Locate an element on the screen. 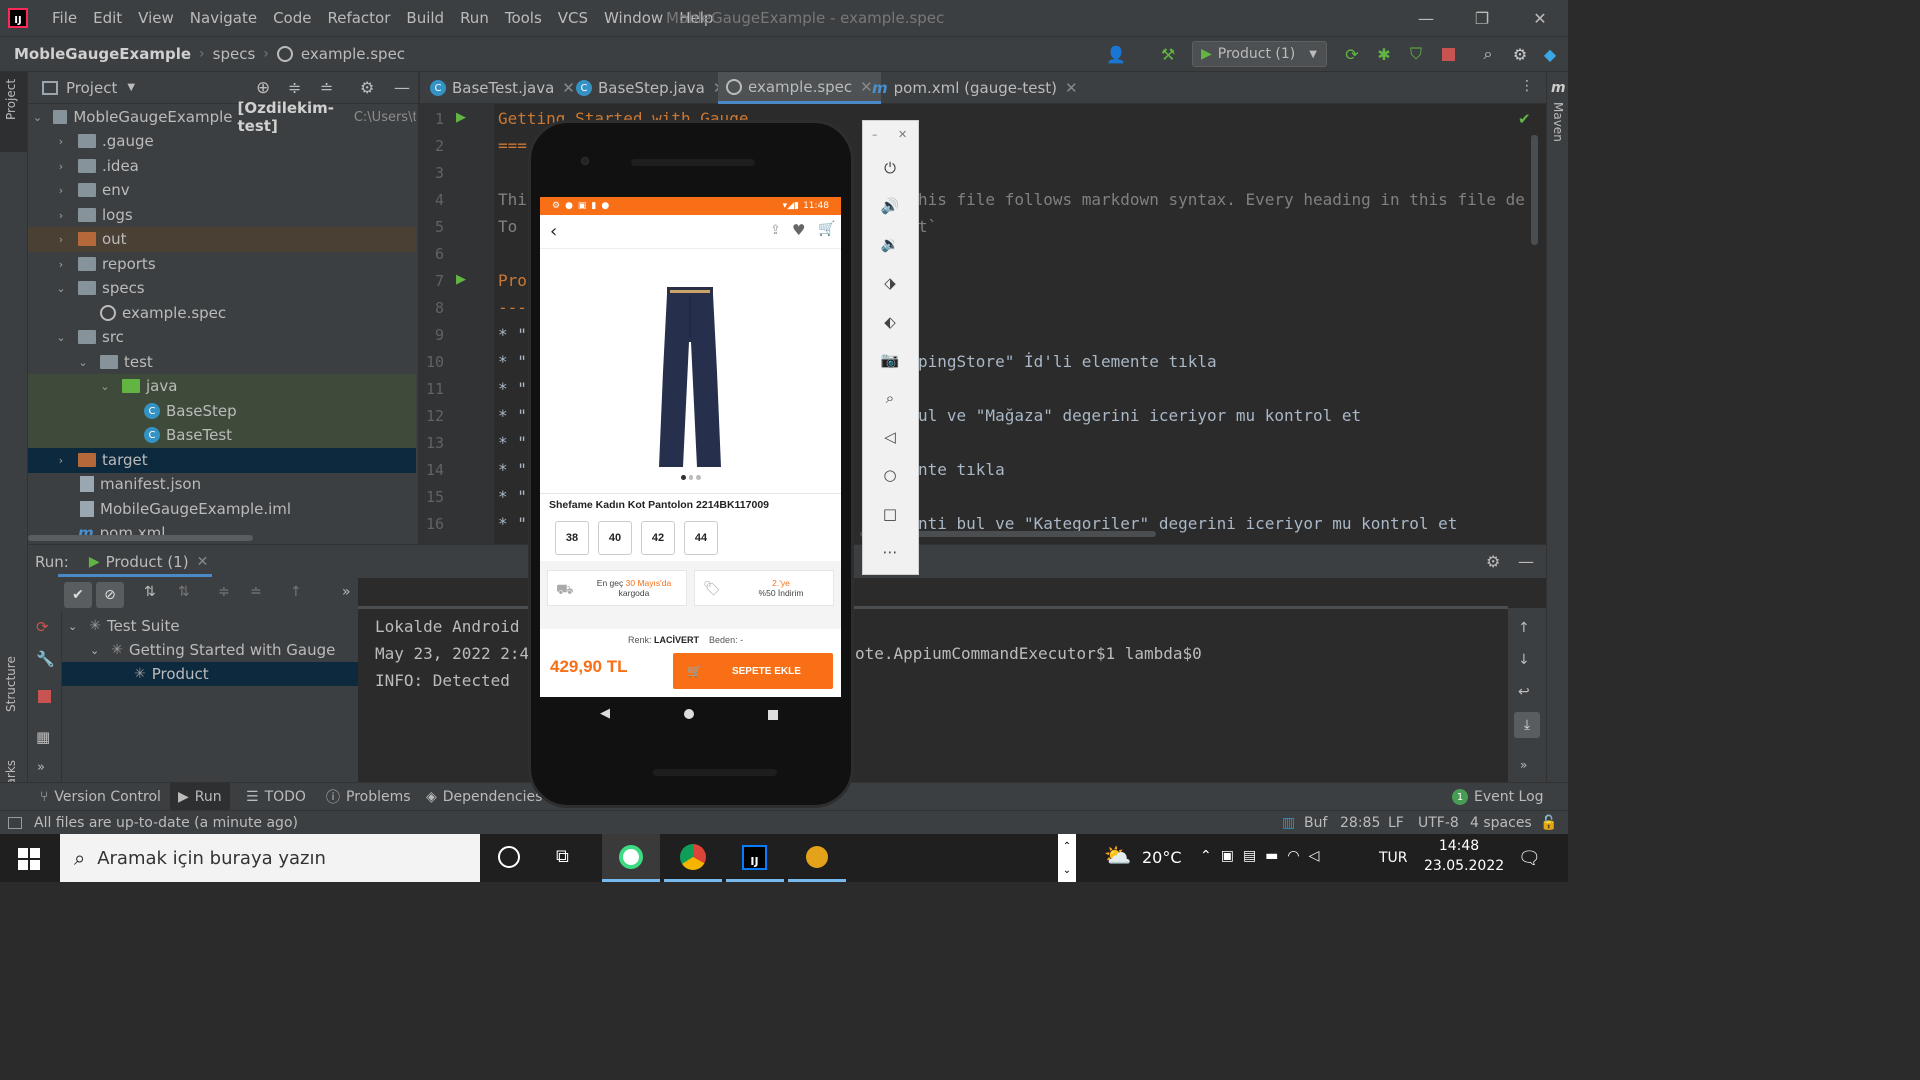 Image resolution: width=1920 pixels, height=1080 pixels. layout-icon: ▦ is located at coordinates (43, 737).